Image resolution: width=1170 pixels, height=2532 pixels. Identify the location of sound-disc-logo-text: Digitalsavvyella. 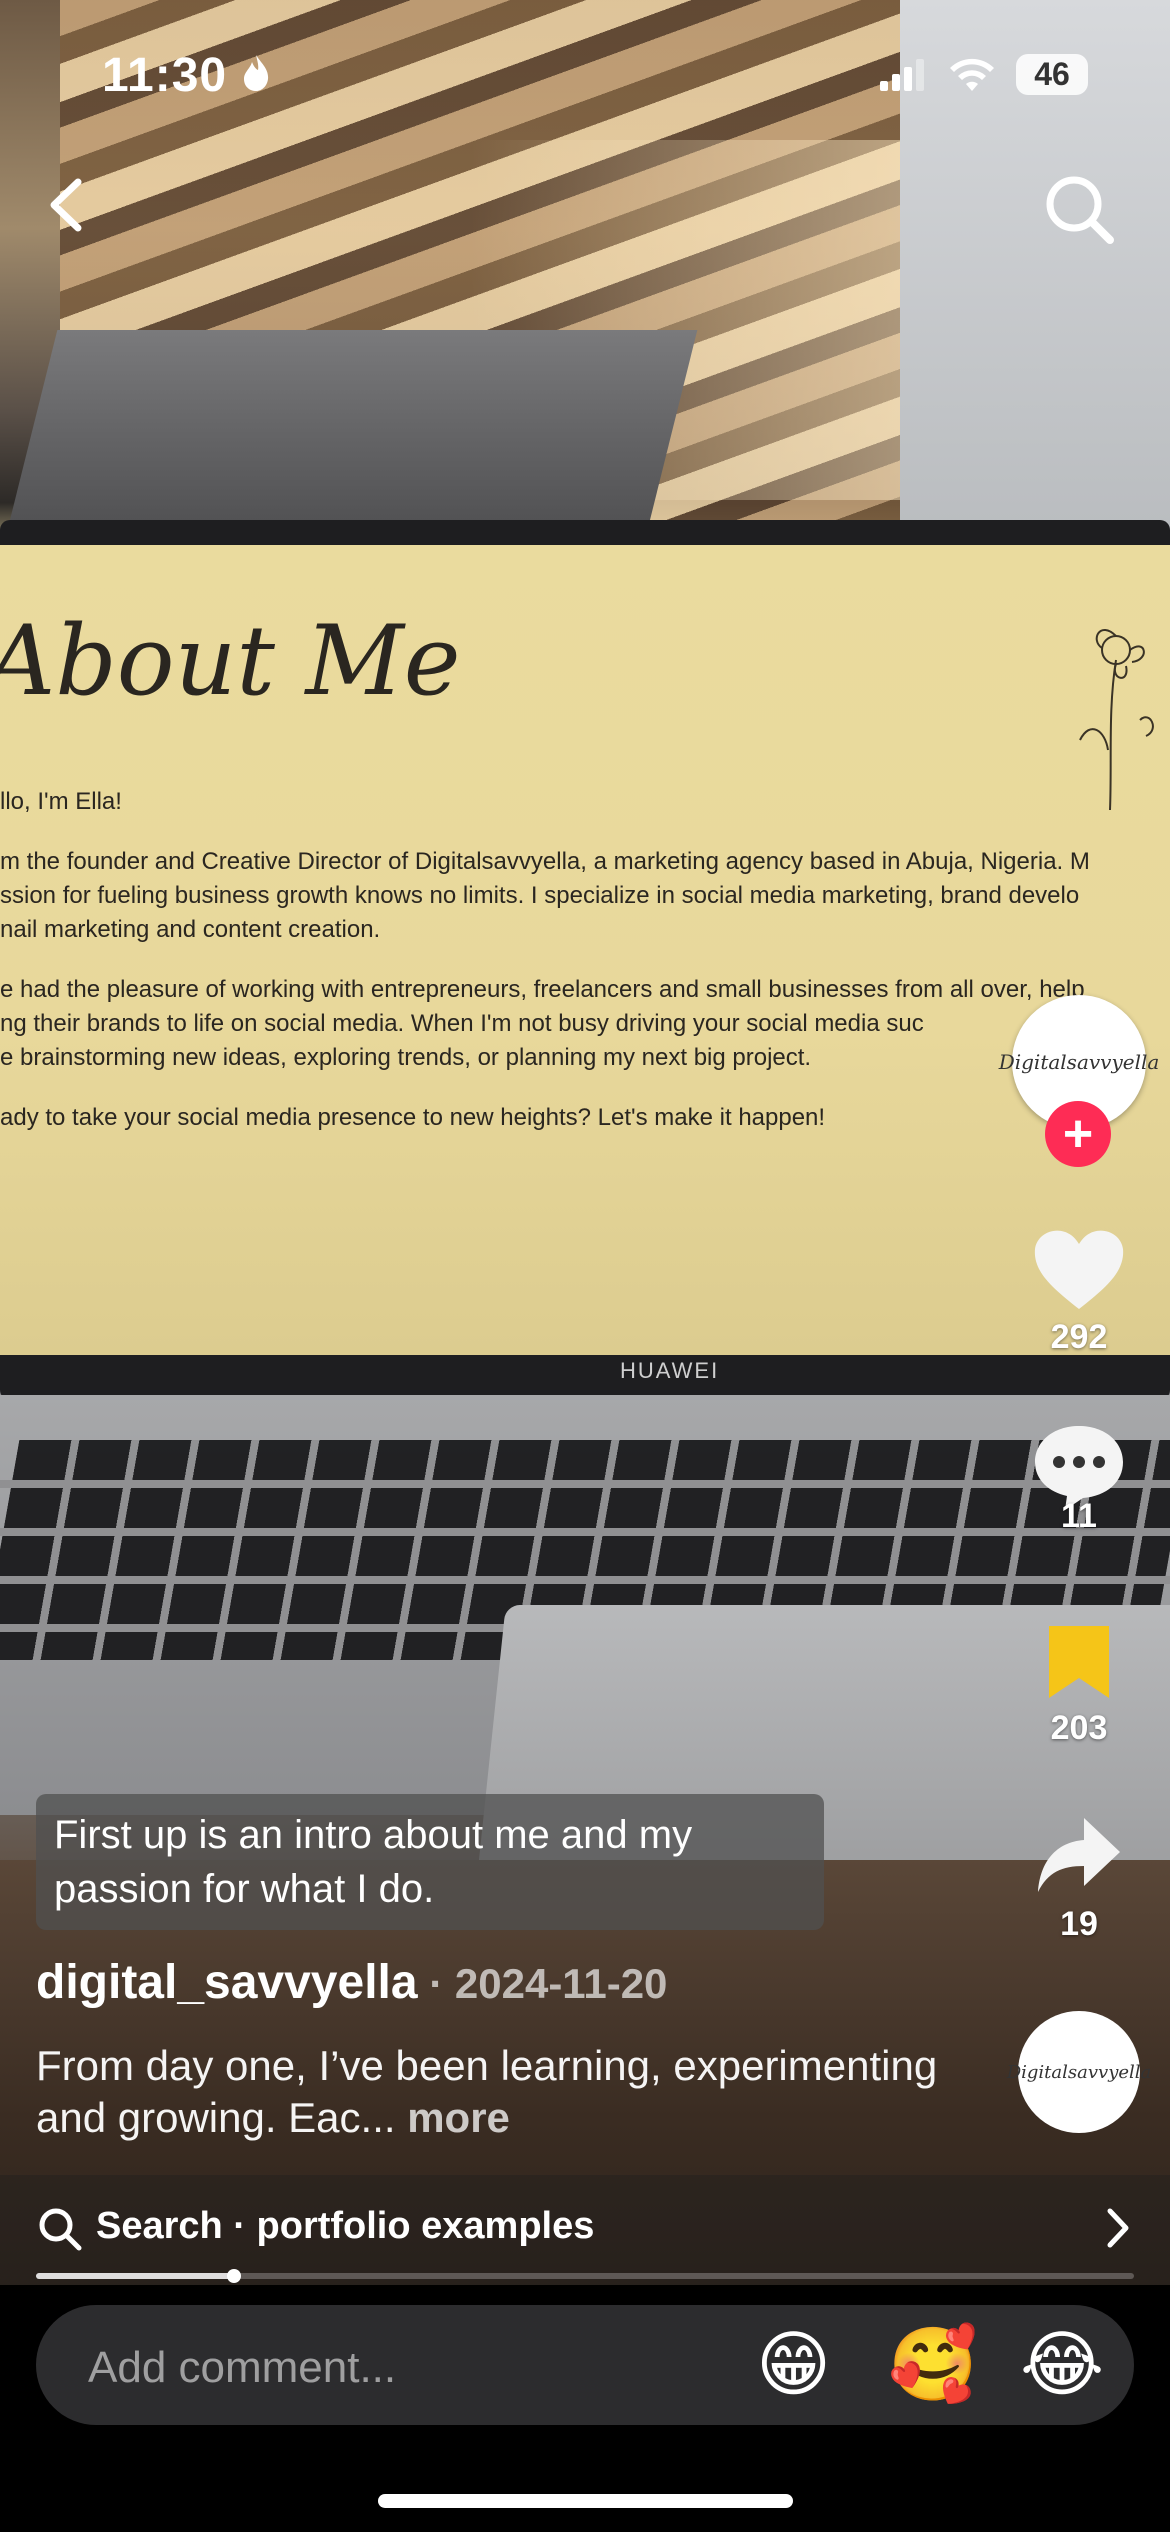
(1079, 2072).